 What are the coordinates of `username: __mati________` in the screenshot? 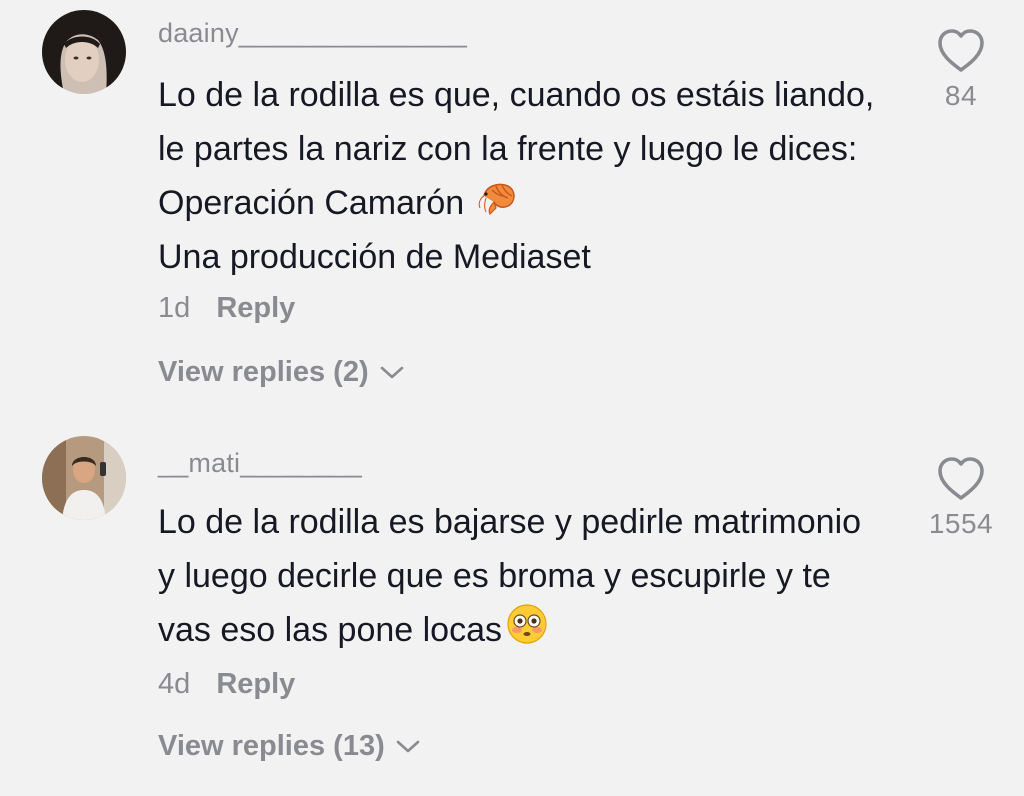 It's located at (260, 463).